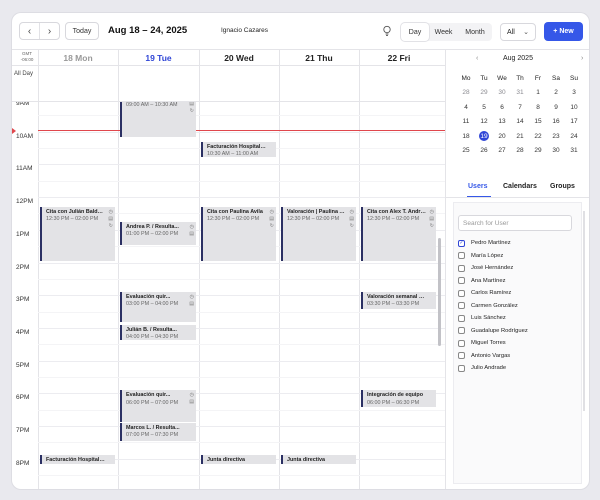 The height and width of the screenshot is (500, 600). Describe the element at coordinates (502, 107) in the screenshot. I see `mini-day: 6` at that location.